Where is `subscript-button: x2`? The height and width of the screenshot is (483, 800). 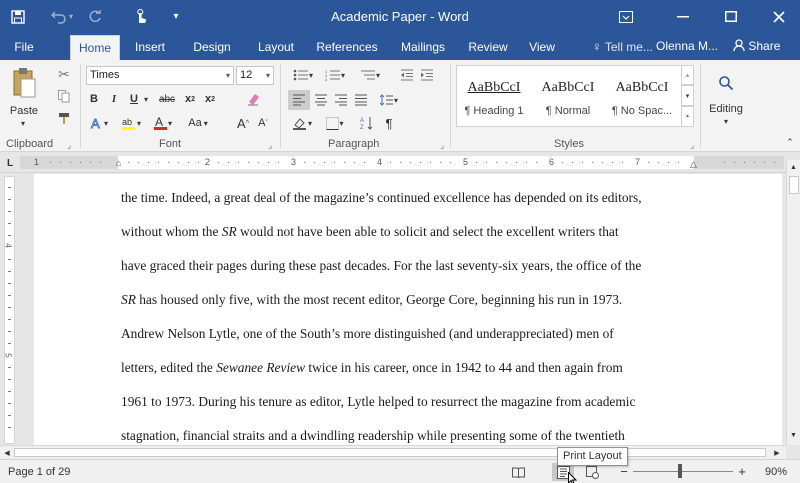 subscript-button: x2 is located at coordinates (190, 99).